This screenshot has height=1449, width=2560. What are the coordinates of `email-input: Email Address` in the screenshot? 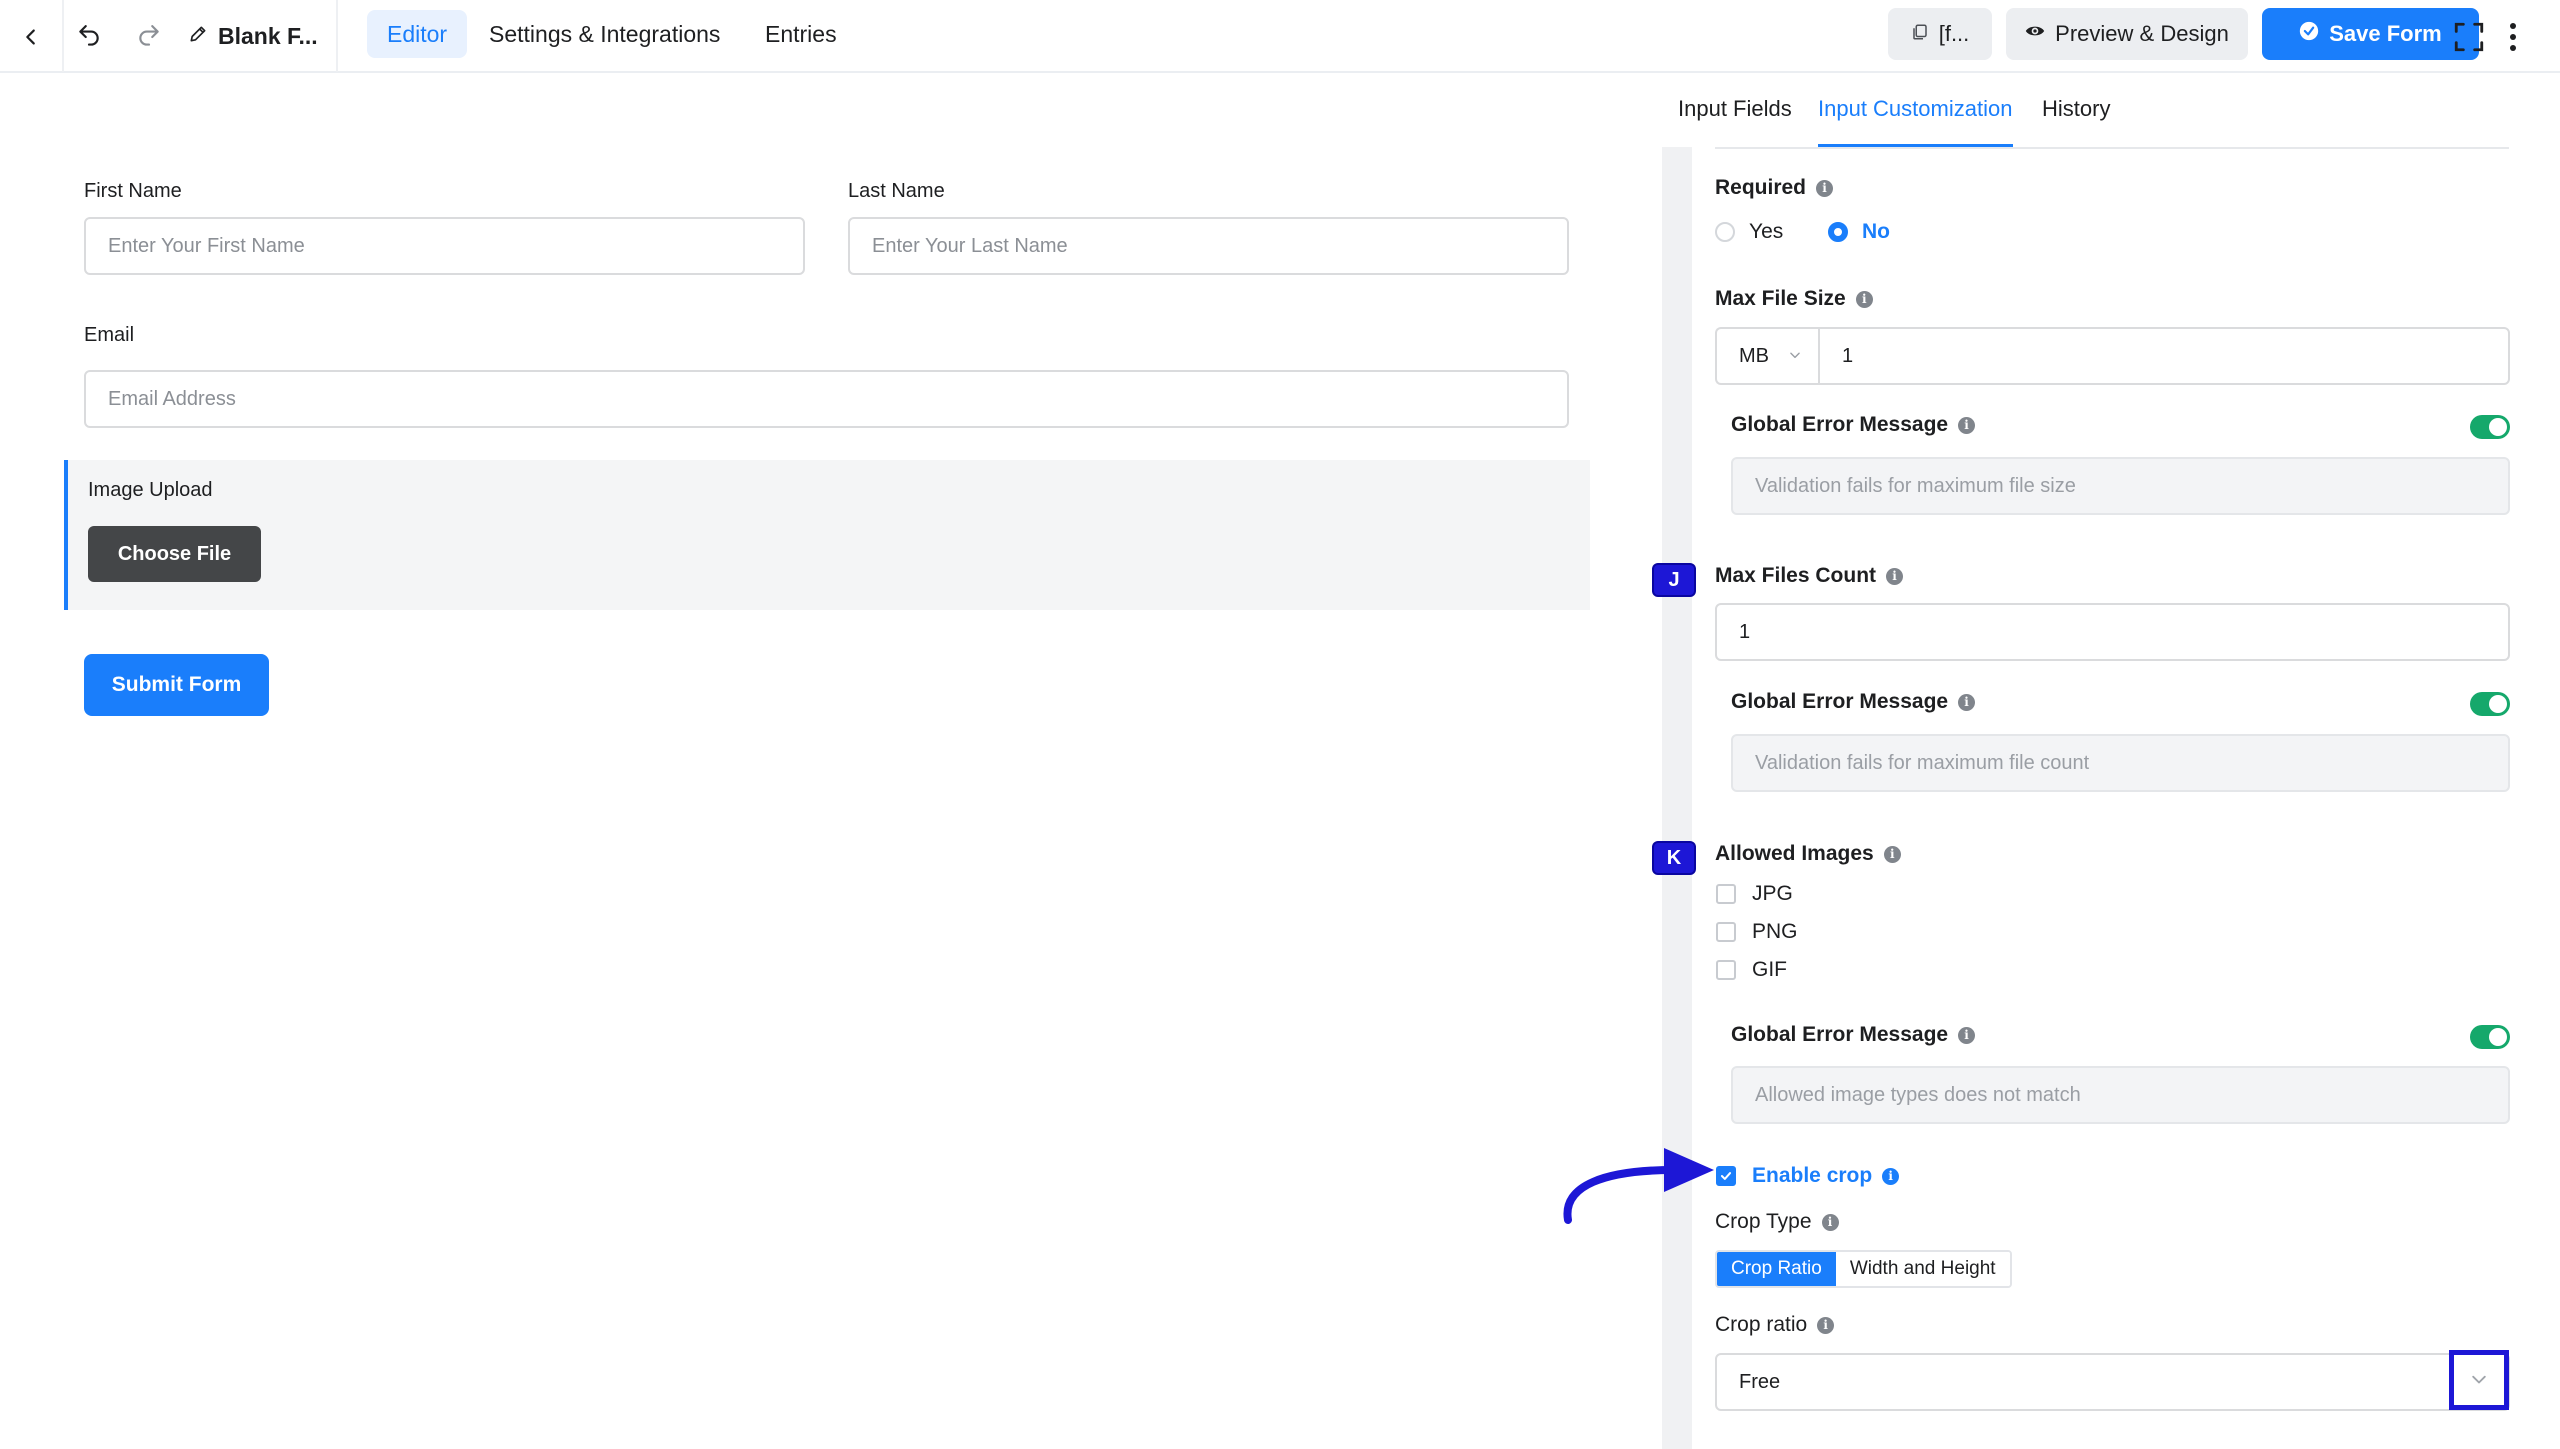 It's located at (826, 399).